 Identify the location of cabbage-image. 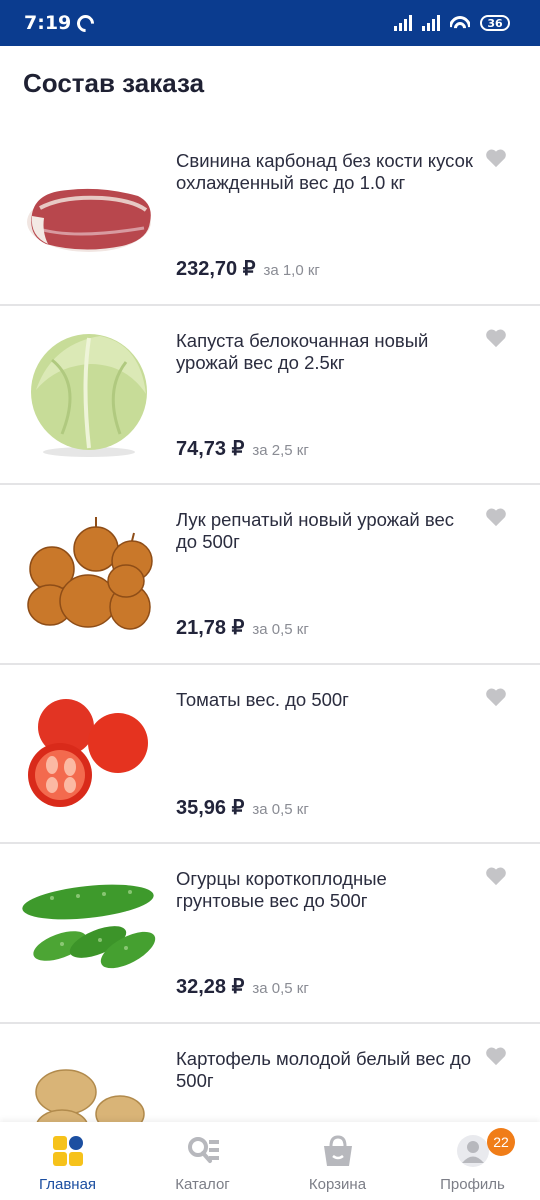
(89, 395).